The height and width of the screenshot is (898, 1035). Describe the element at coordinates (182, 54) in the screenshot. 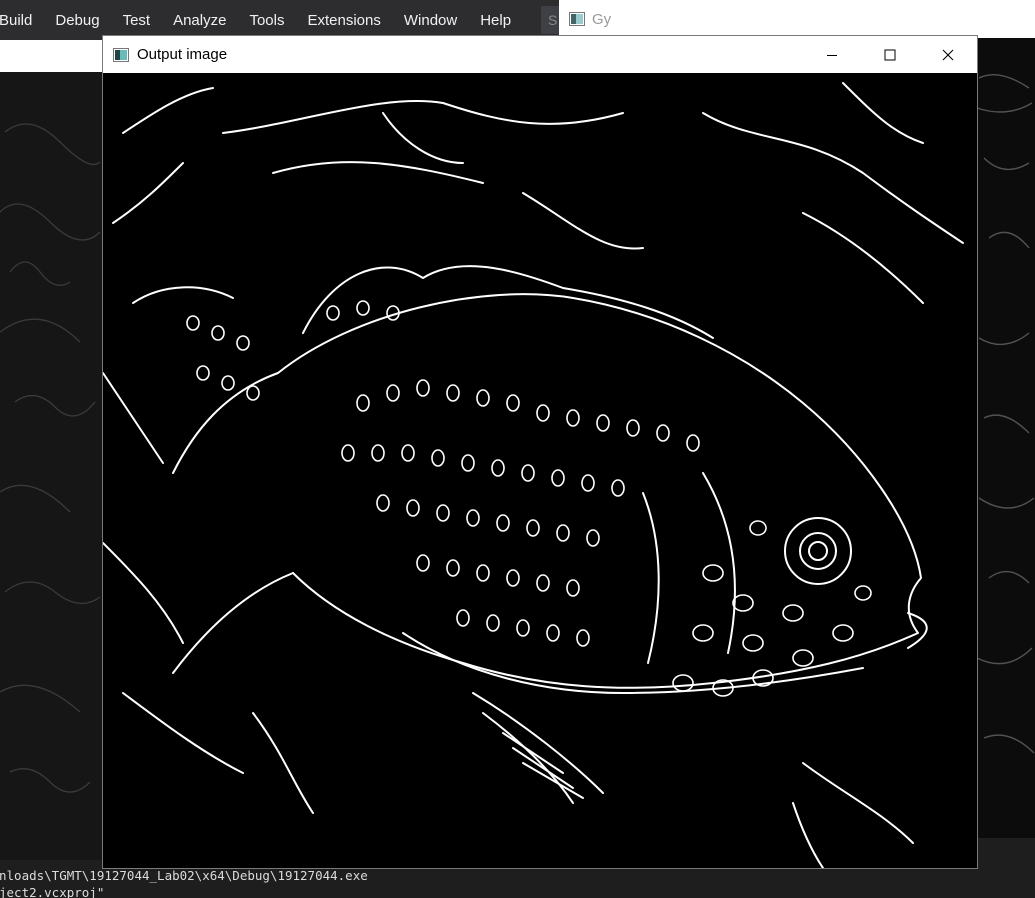

I see `output-window-title: Output image` at that location.